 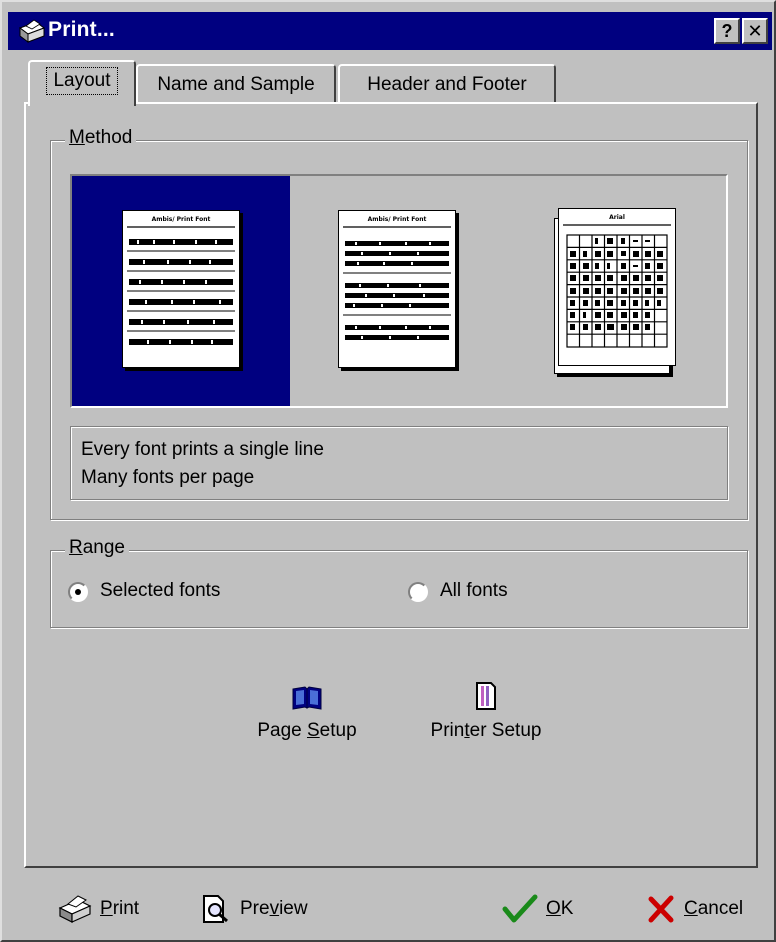 I want to click on tab-name-and-sample-label: Name and Sample, so click(x=236, y=84).